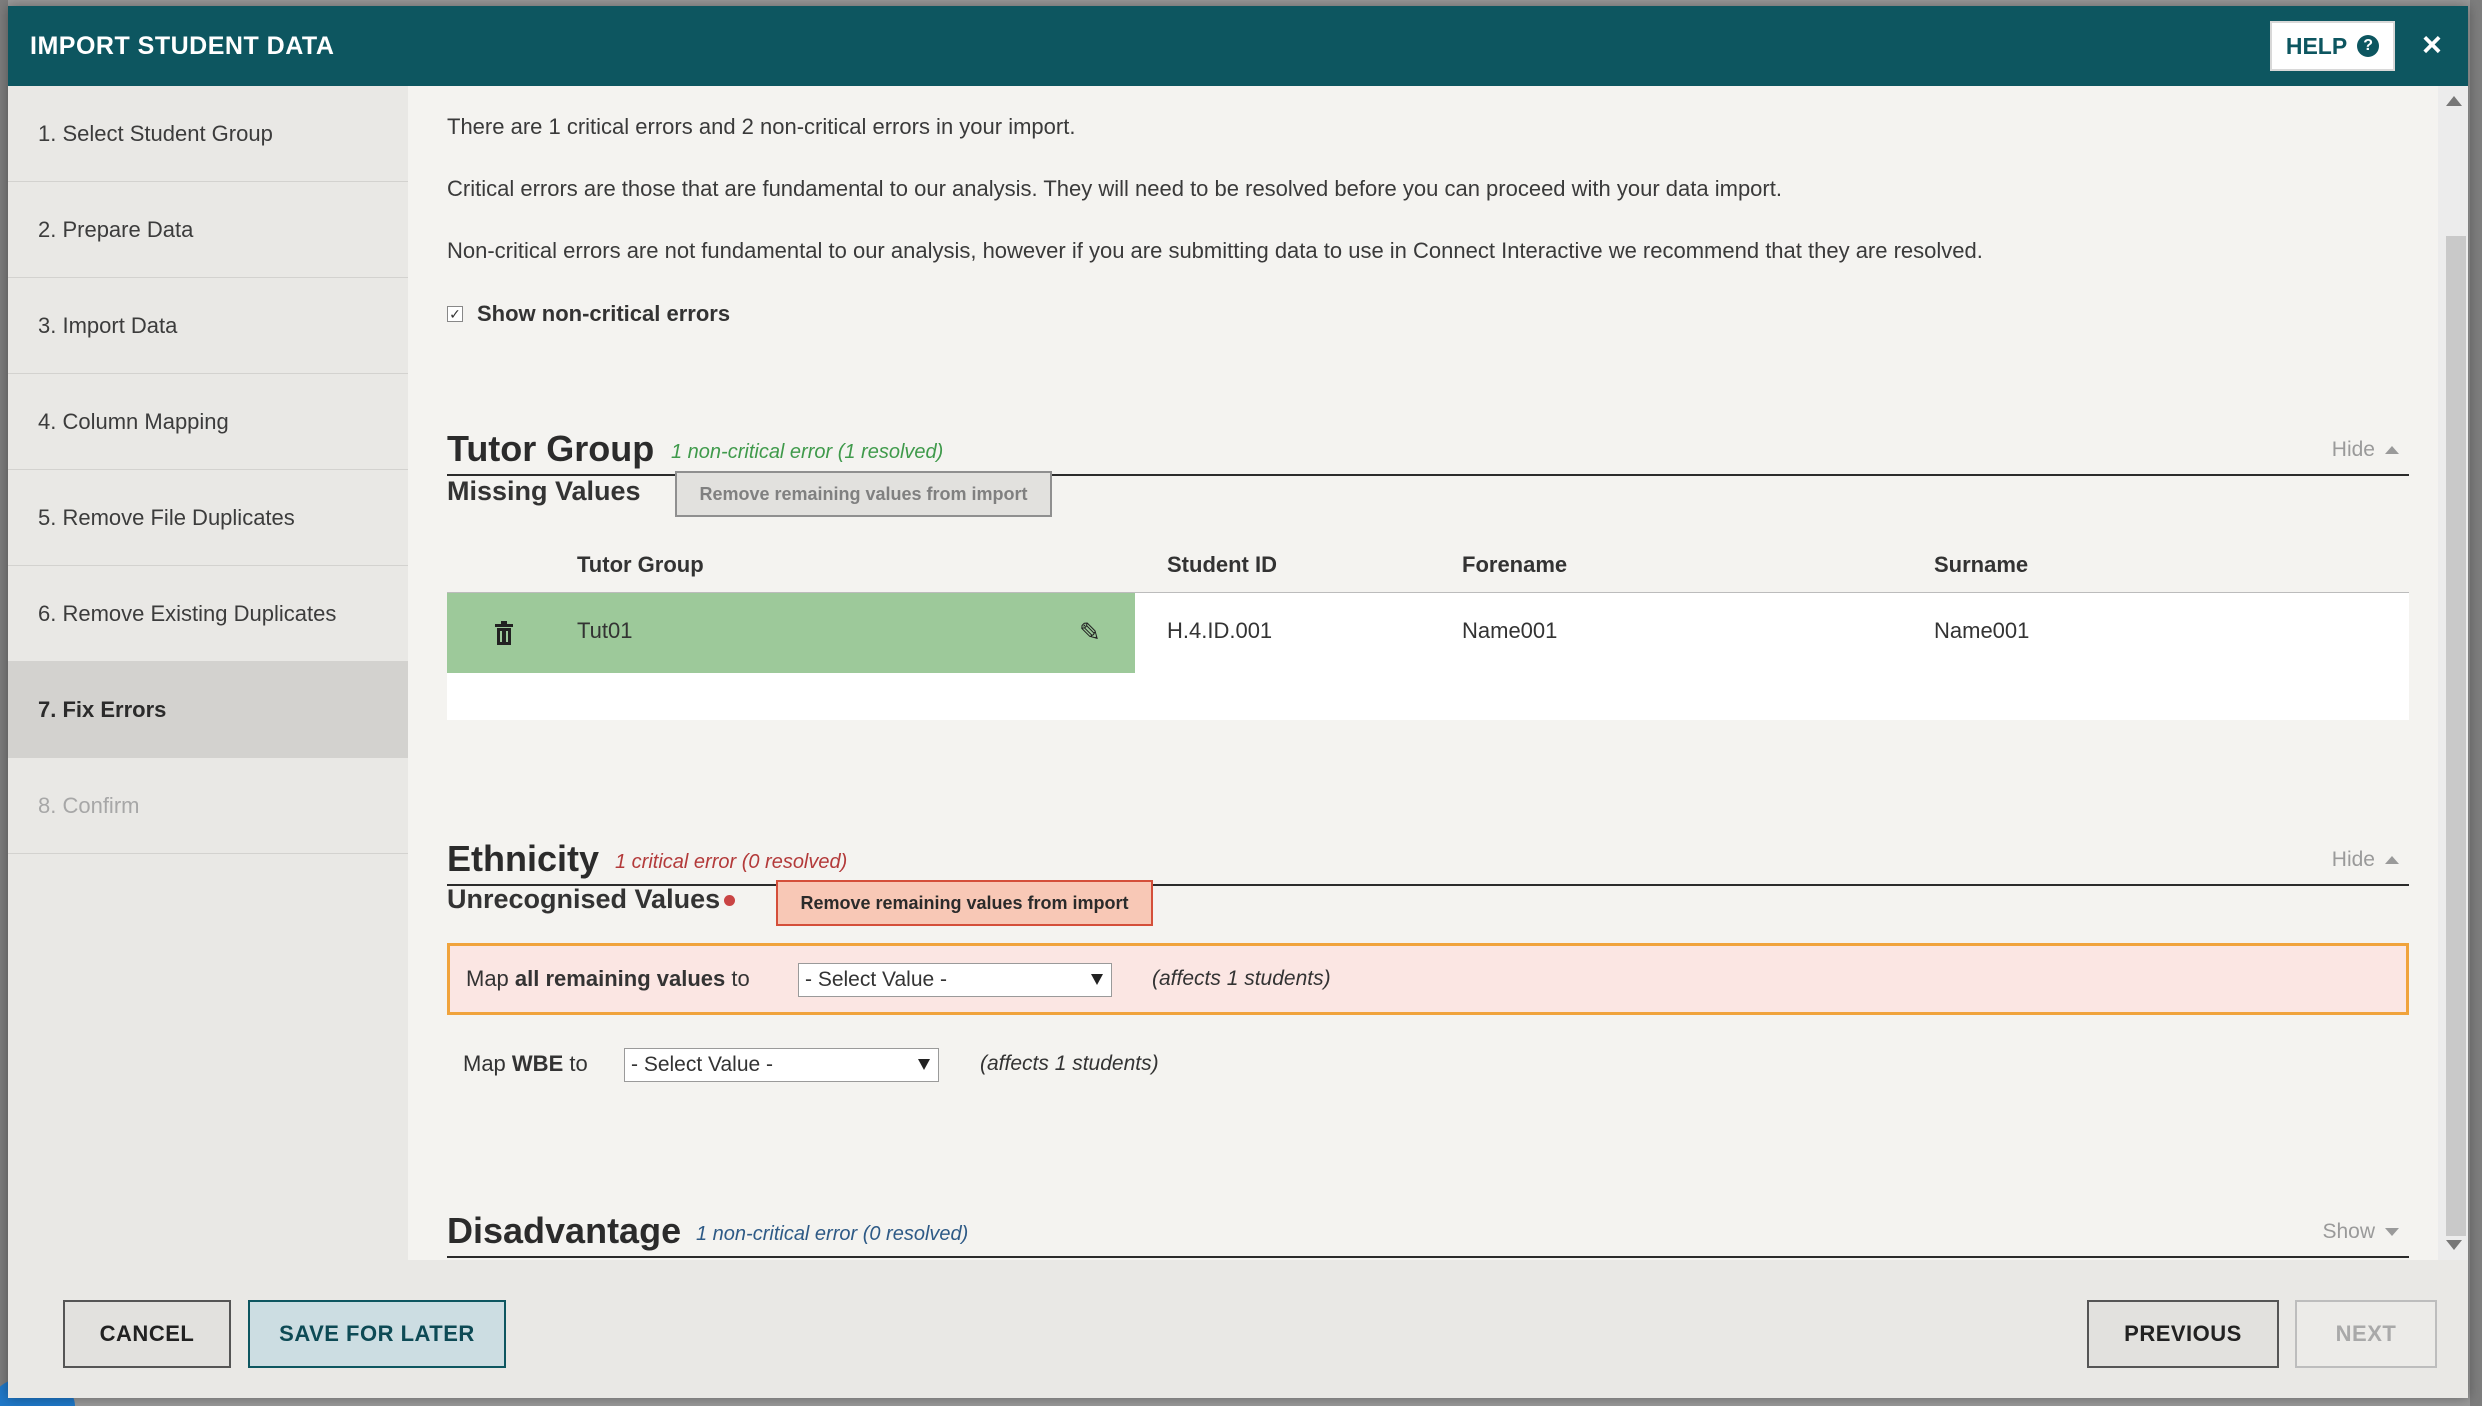 This screenshot has width=2482, height=1406. Describe the element at coordinates (2454, 1245) in the screenshot. I see `scroll-down-icon` at that location.